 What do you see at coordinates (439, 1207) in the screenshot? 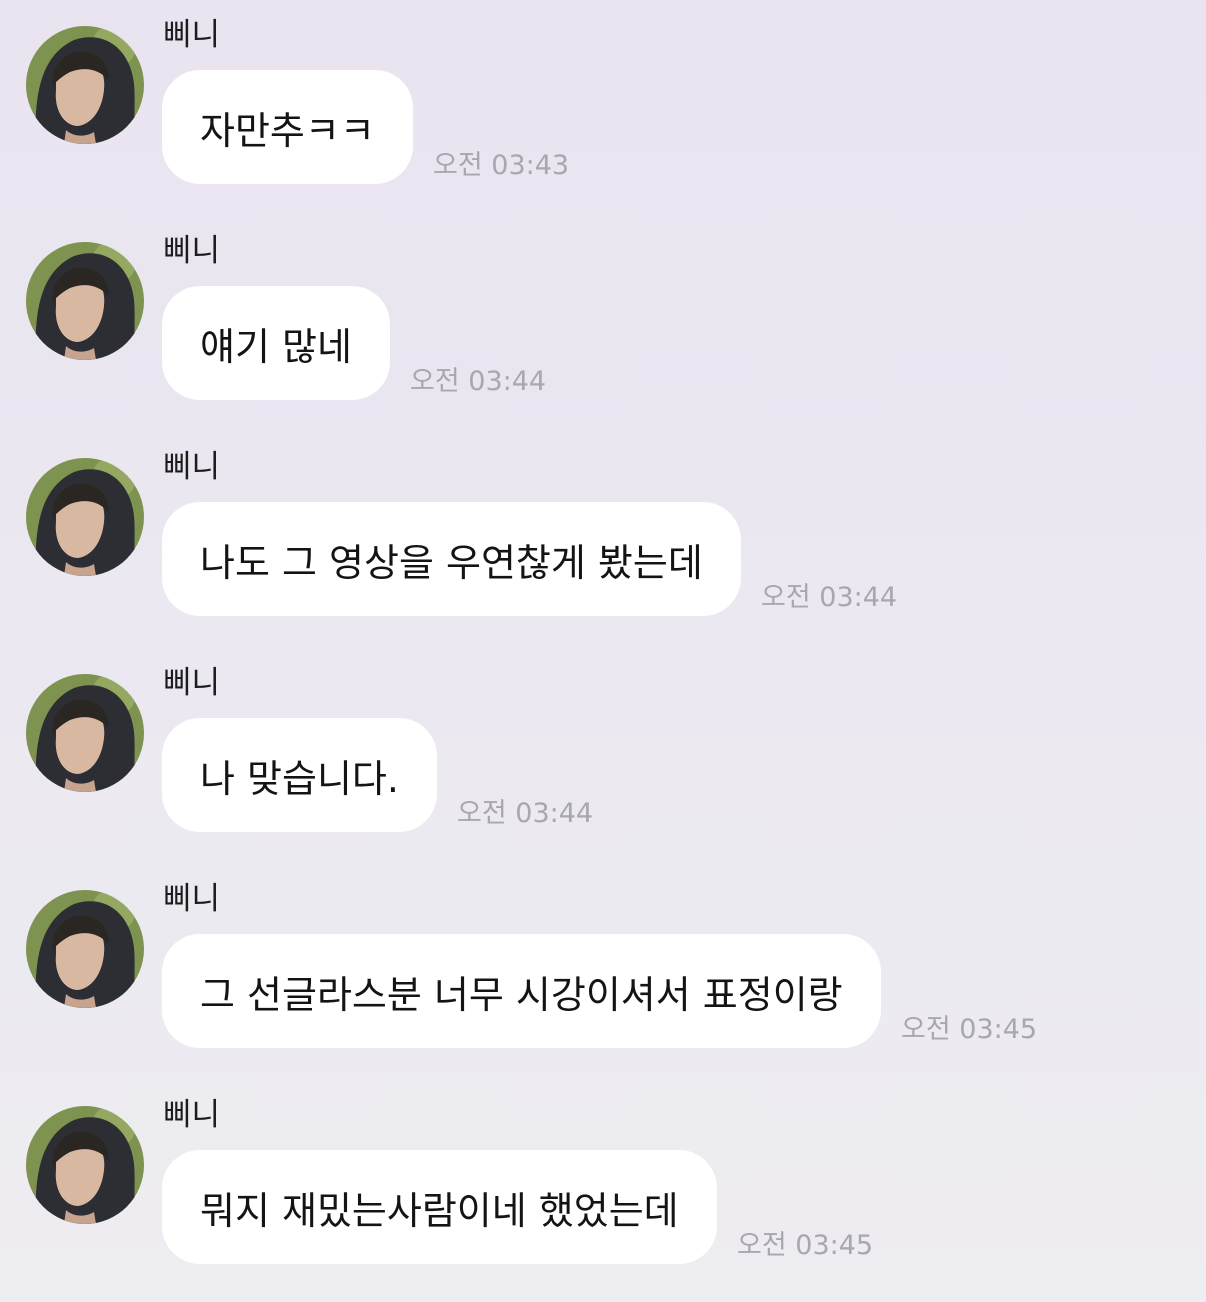
I see `message-bubble: 뭐지 재밌는사람이네 했었는데` at bounding box center [439, 1207].